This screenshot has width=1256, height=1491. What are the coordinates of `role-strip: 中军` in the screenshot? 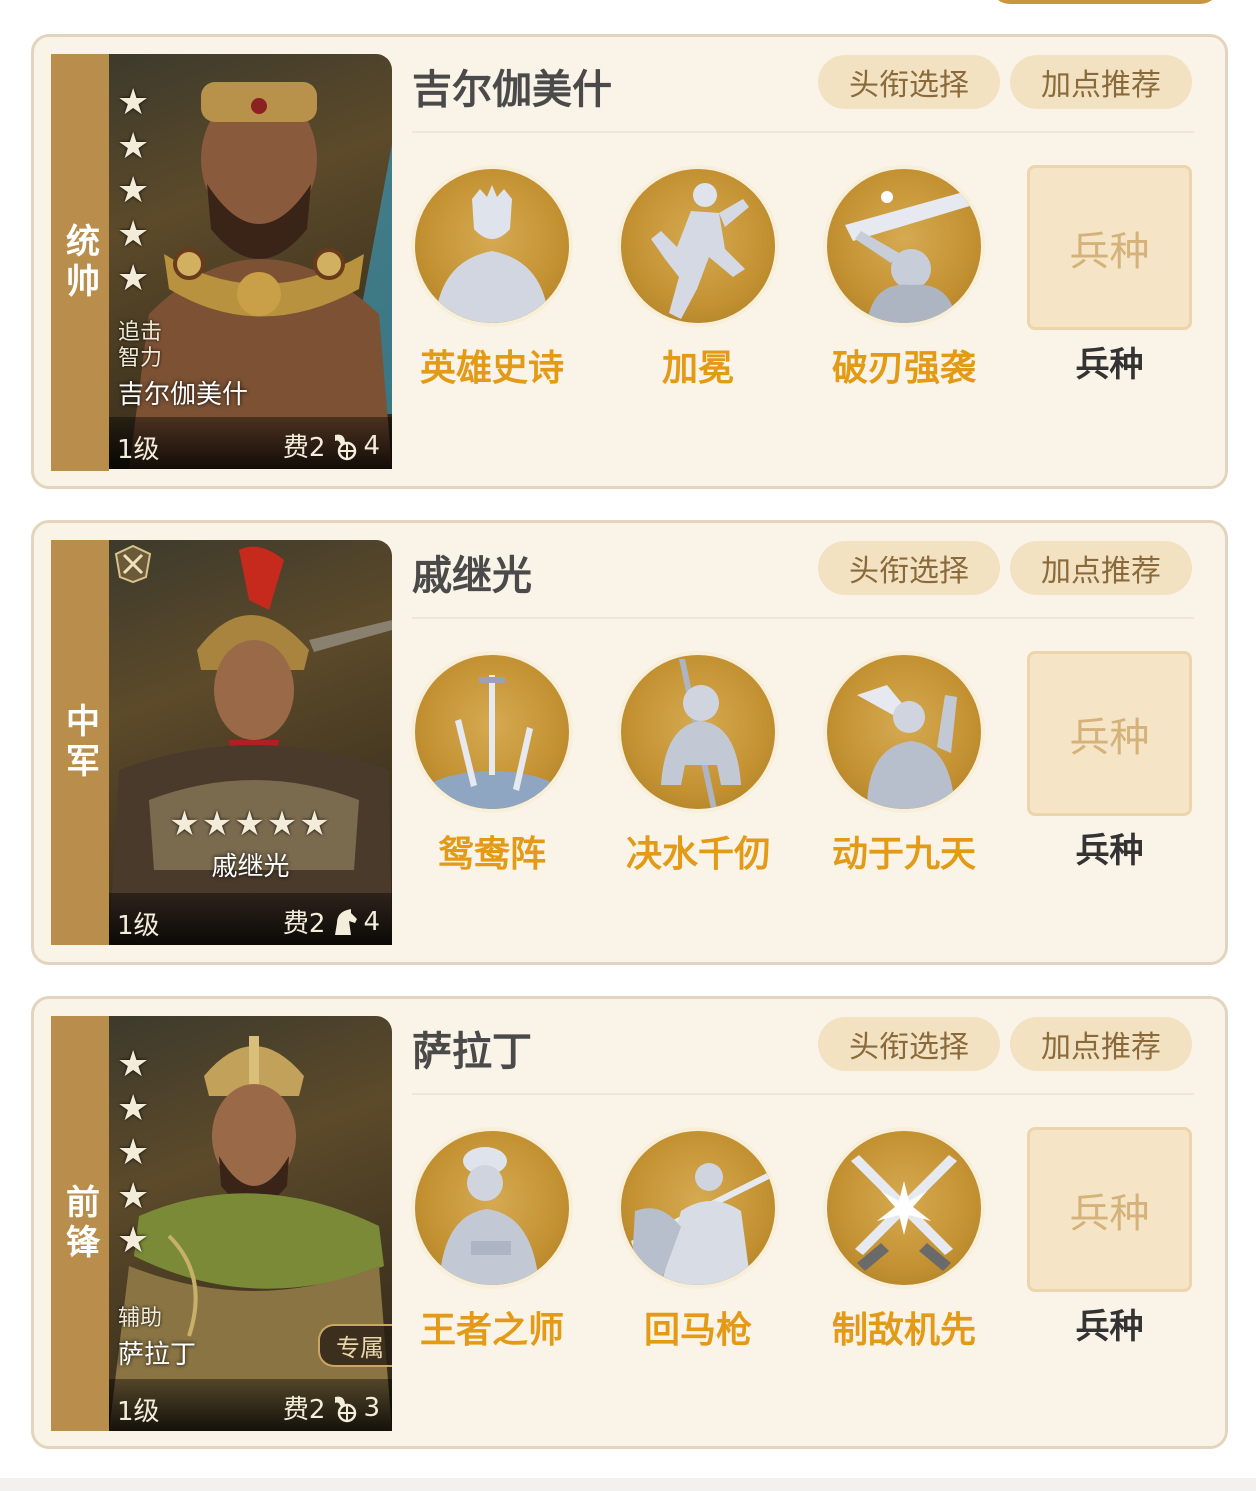 It's located at (80, 742).